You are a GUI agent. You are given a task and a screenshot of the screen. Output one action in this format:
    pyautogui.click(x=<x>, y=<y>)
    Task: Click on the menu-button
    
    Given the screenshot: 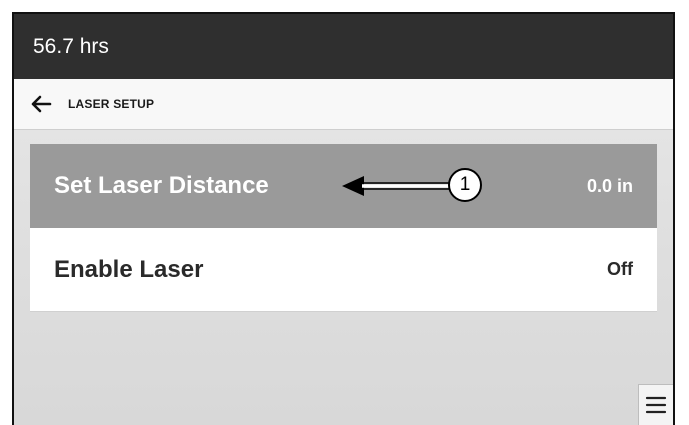 What is the action you would take?
    pyautogui.click(x=655, y=404)
    